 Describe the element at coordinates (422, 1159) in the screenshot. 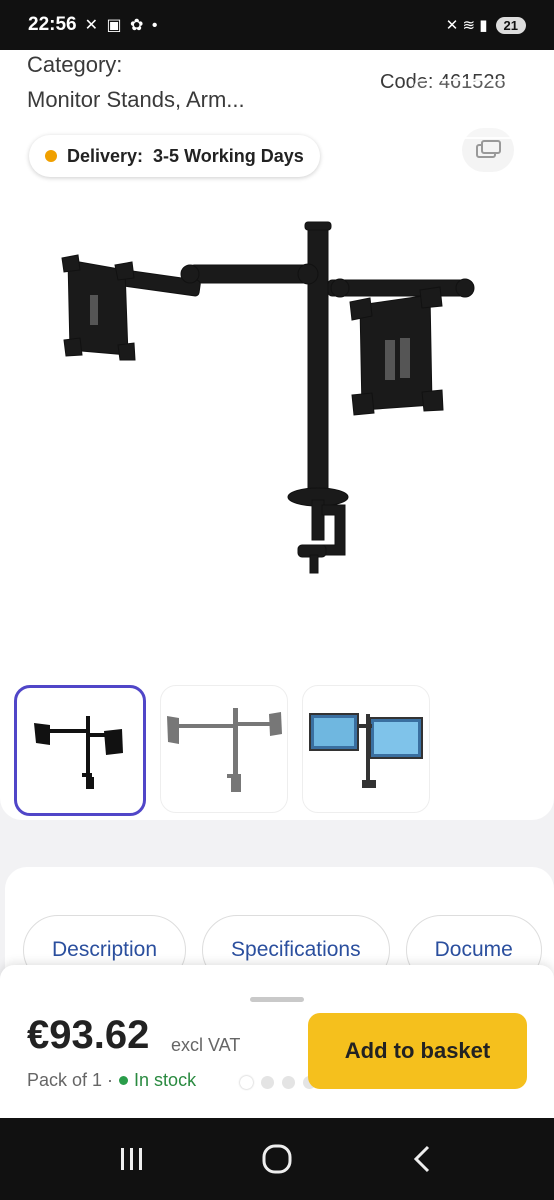

I see `back-icon` at that location.